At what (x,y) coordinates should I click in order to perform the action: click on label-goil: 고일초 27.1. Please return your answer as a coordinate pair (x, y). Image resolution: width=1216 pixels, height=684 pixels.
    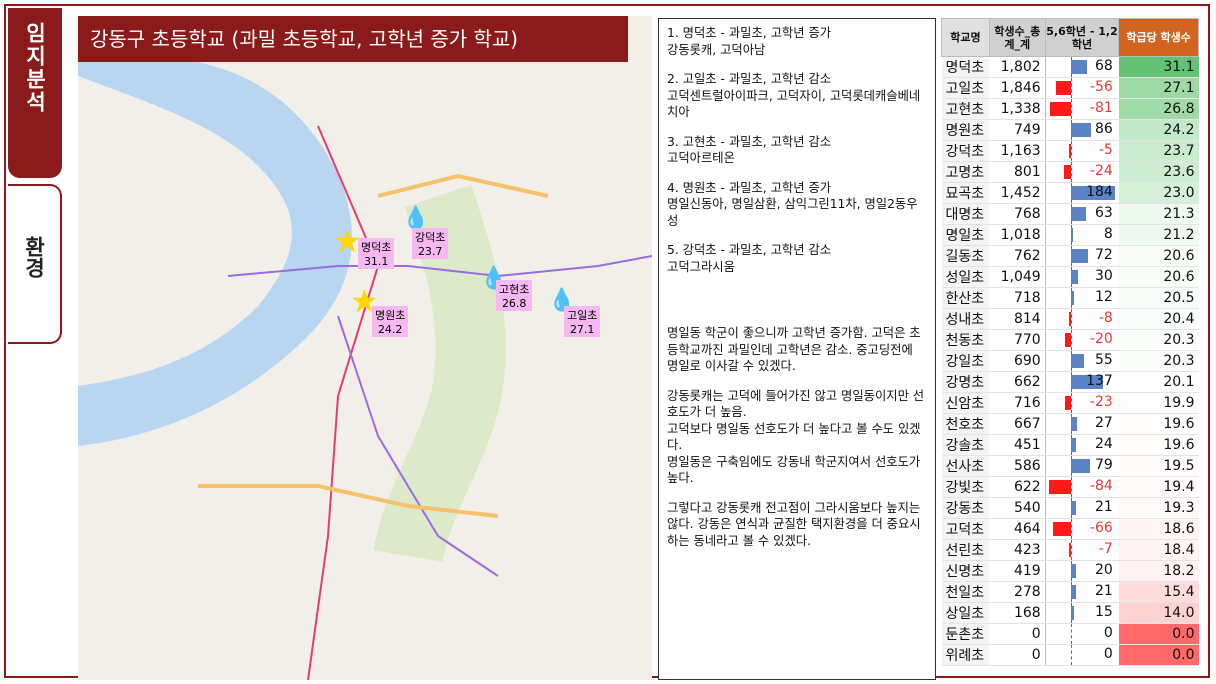
    Looking at the image, I should click on (582, 321).